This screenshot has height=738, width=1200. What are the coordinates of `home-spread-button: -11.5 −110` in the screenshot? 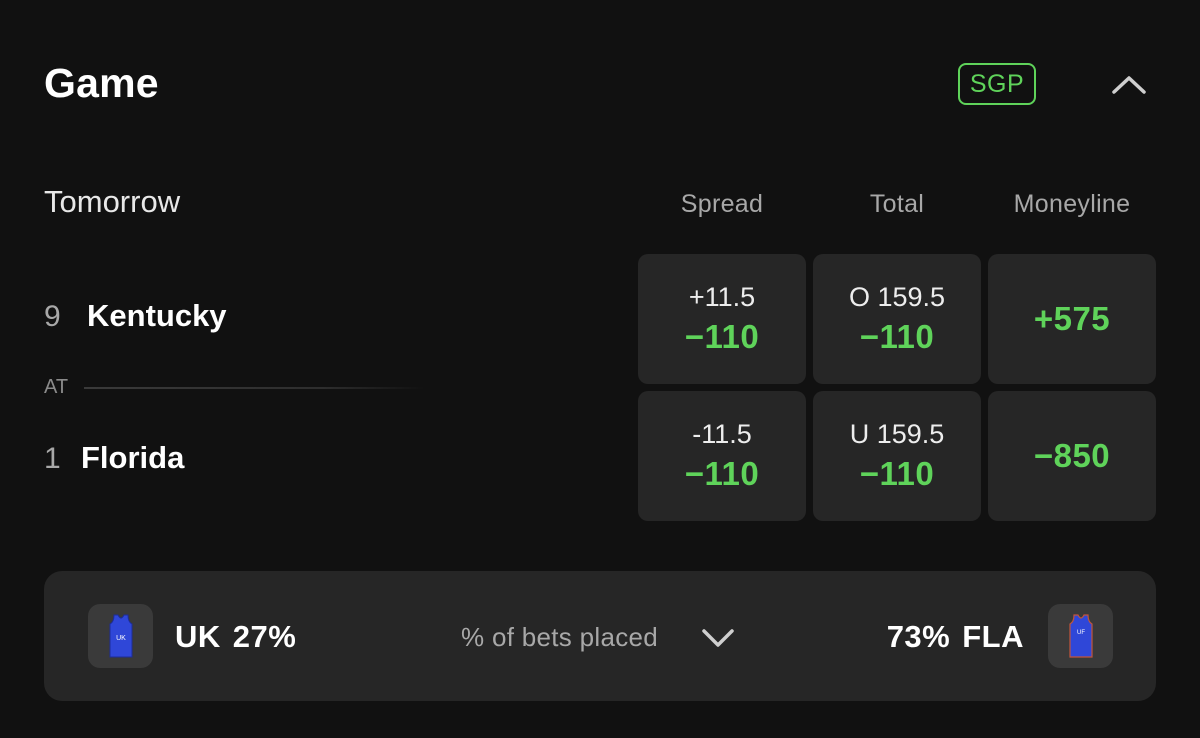 It's located at (722, 456).